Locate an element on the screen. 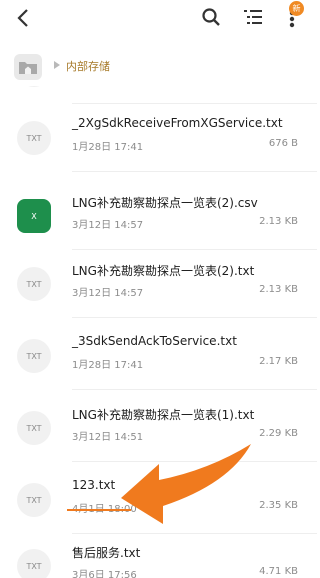 The width and height of the screenshot is (320, 578). back-button is located at coordinates (23, 18).